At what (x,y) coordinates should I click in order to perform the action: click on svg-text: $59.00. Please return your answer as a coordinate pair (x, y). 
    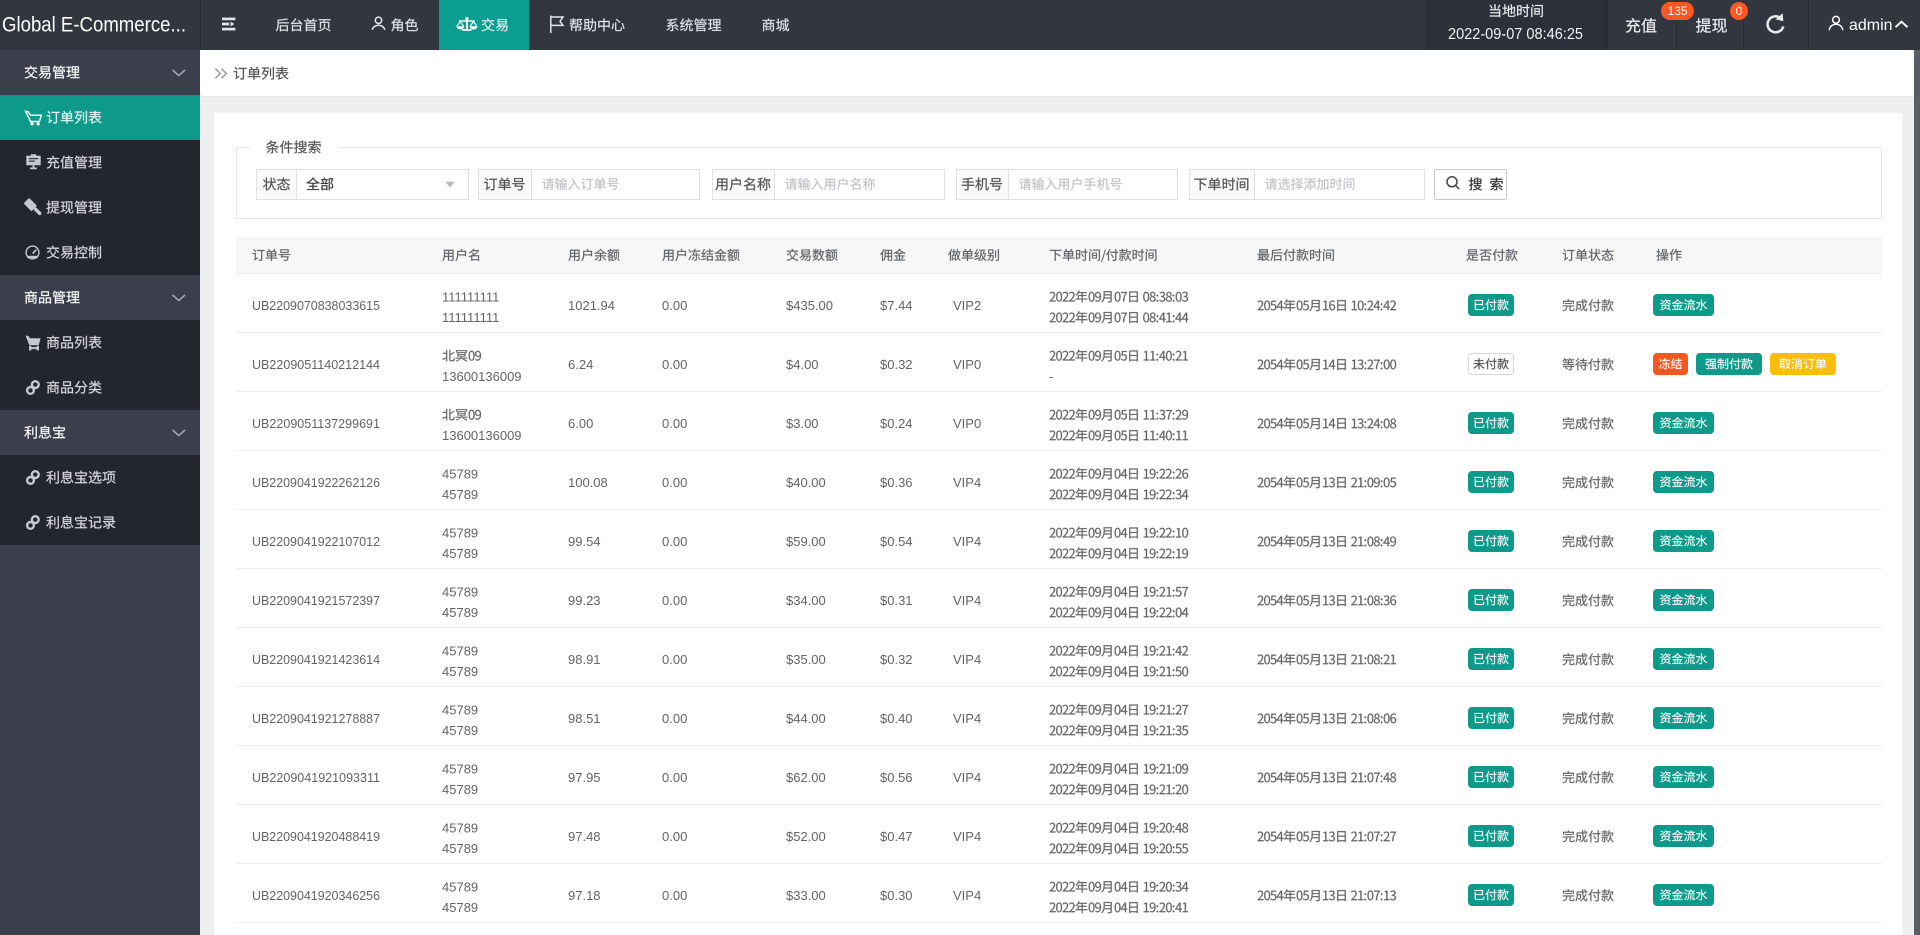
    Looking at the image, I should click on (806, 541).